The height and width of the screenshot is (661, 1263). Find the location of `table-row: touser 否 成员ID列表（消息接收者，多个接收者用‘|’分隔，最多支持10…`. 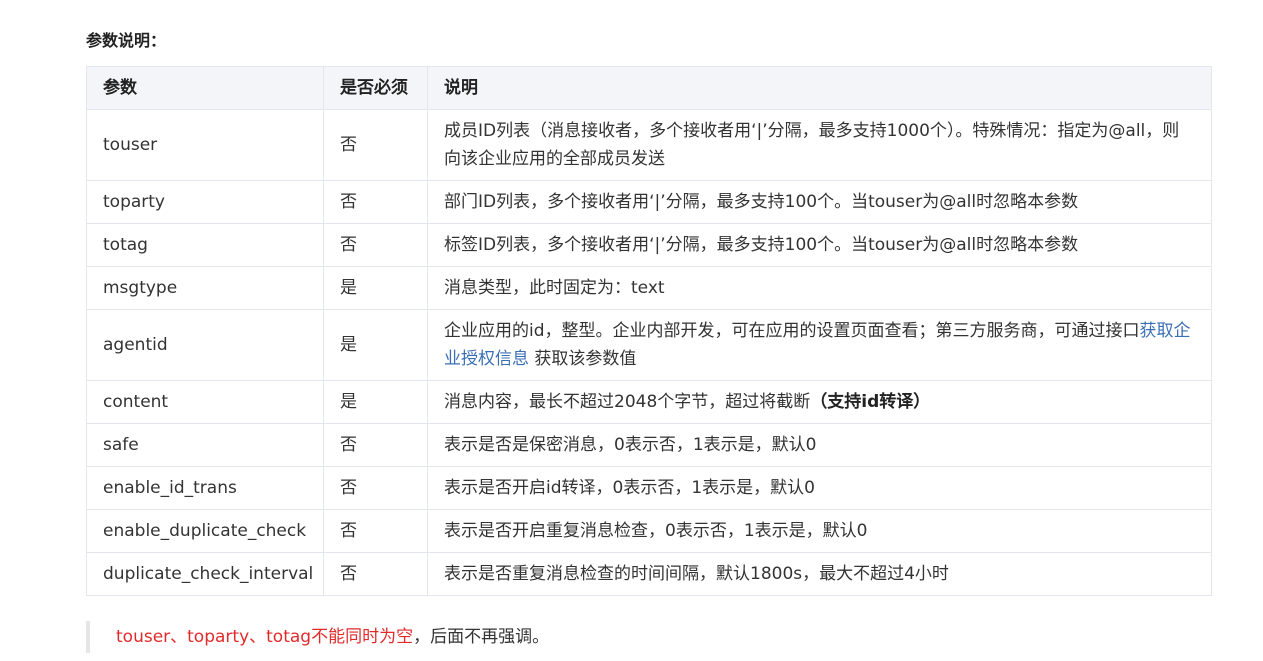

table-row: touser 否 成员ID列表（消息接收者，多个接收者用‘|’分隔，最多支持10… is located at coordinates (649, 145).